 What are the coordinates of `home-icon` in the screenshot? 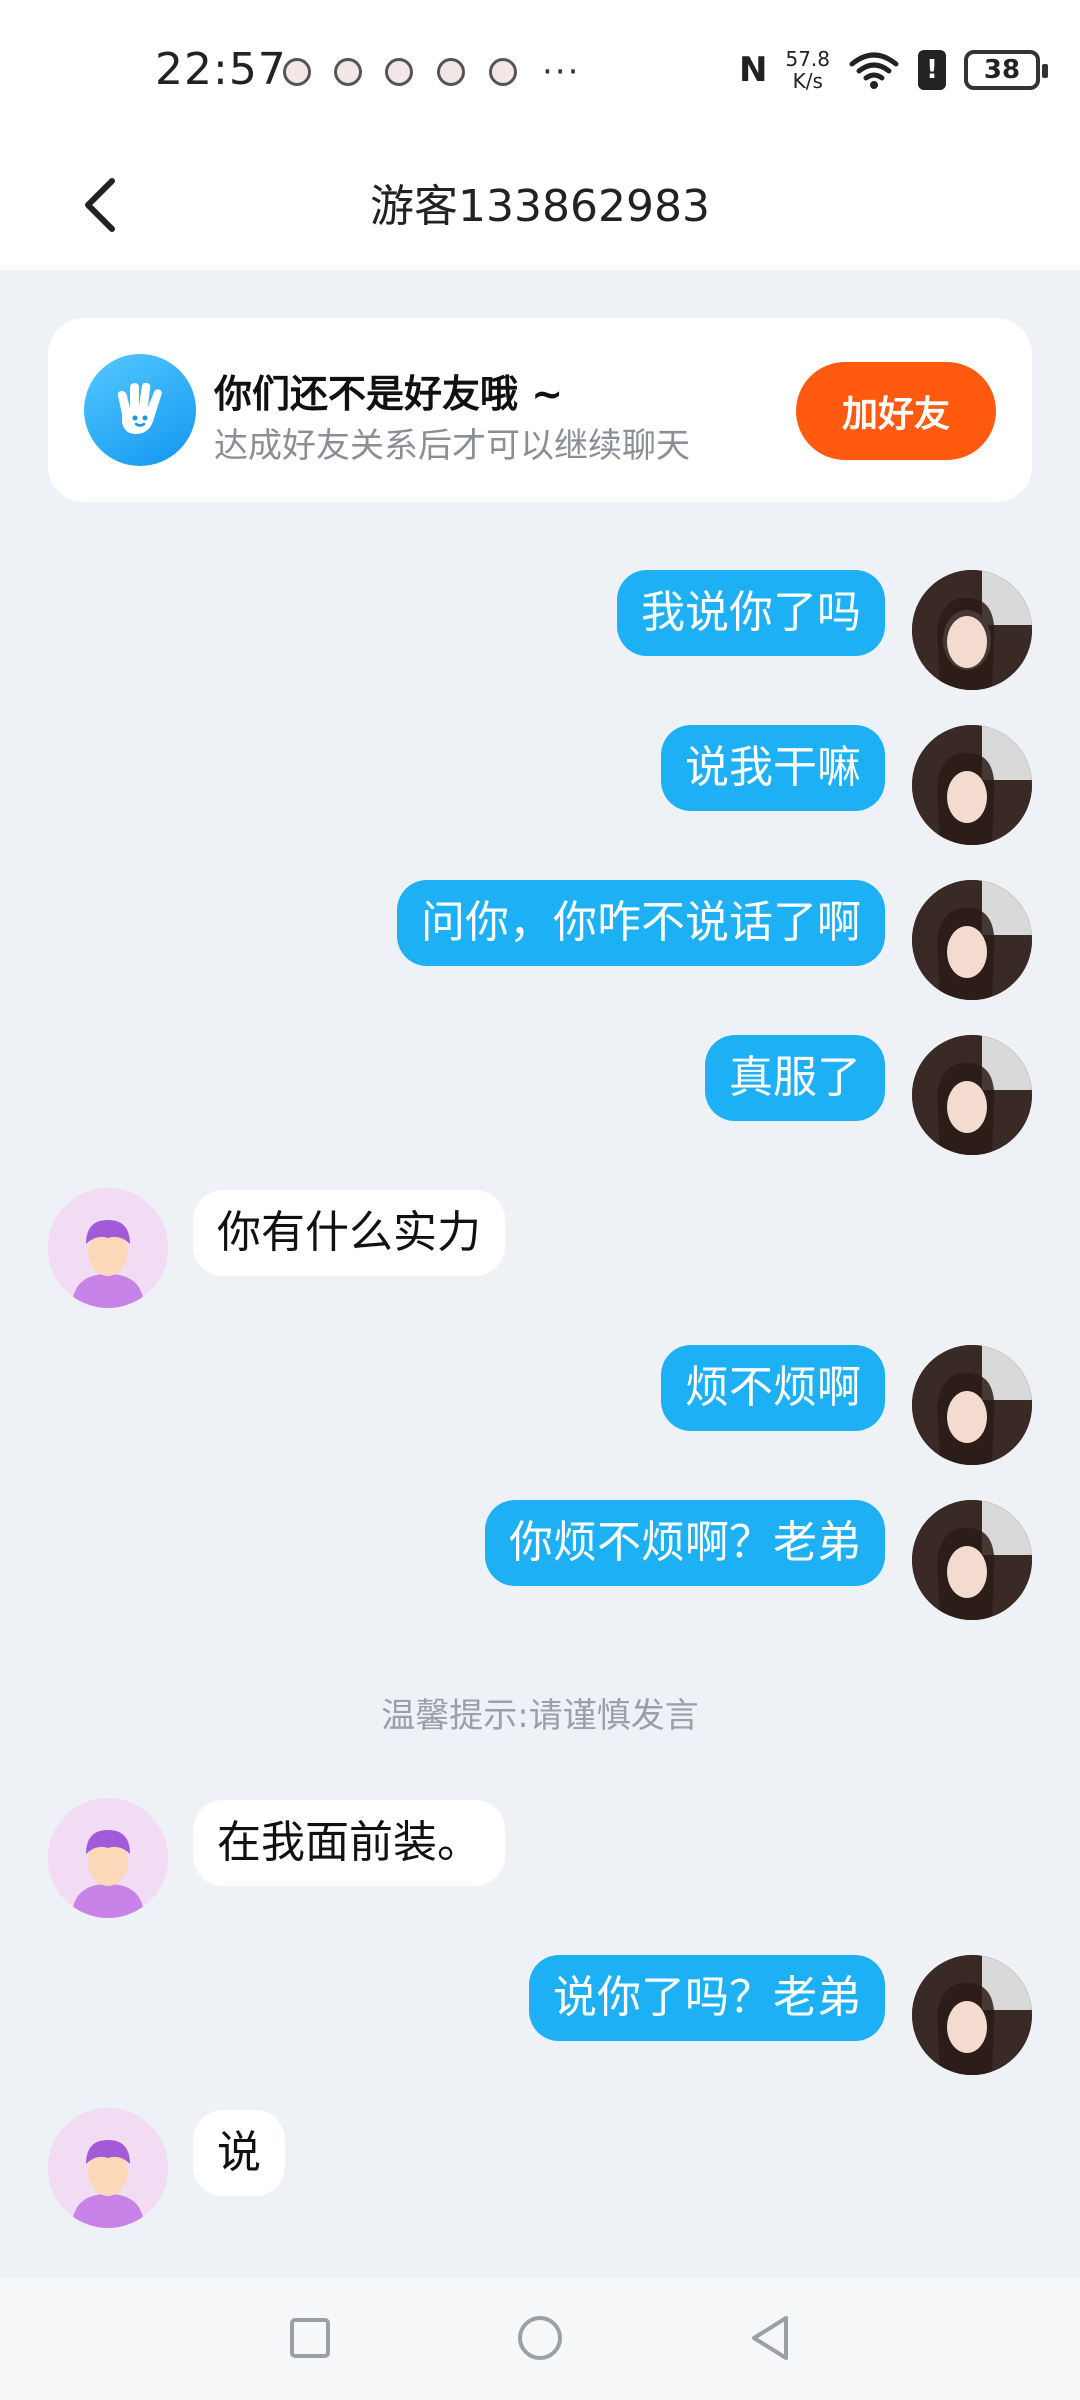 It's located at (540, 2338).